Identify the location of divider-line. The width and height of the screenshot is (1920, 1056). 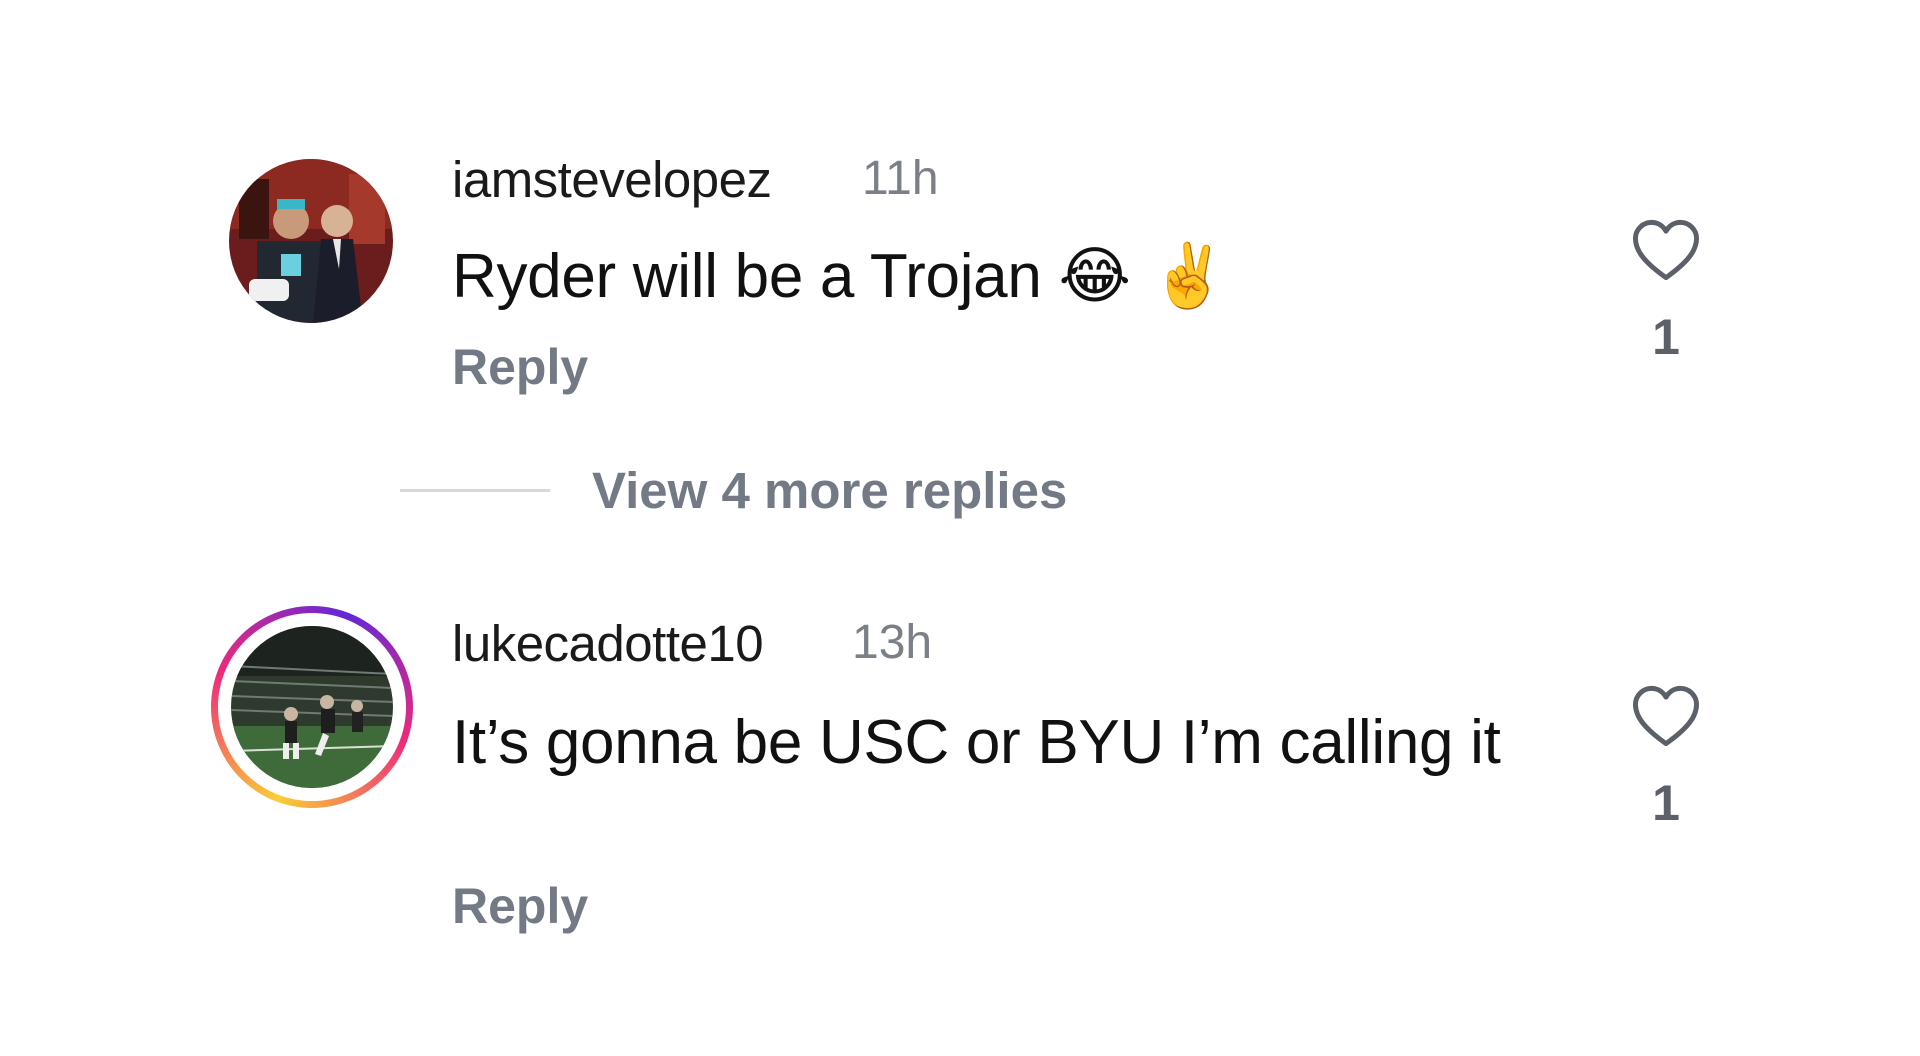
(475, 490).